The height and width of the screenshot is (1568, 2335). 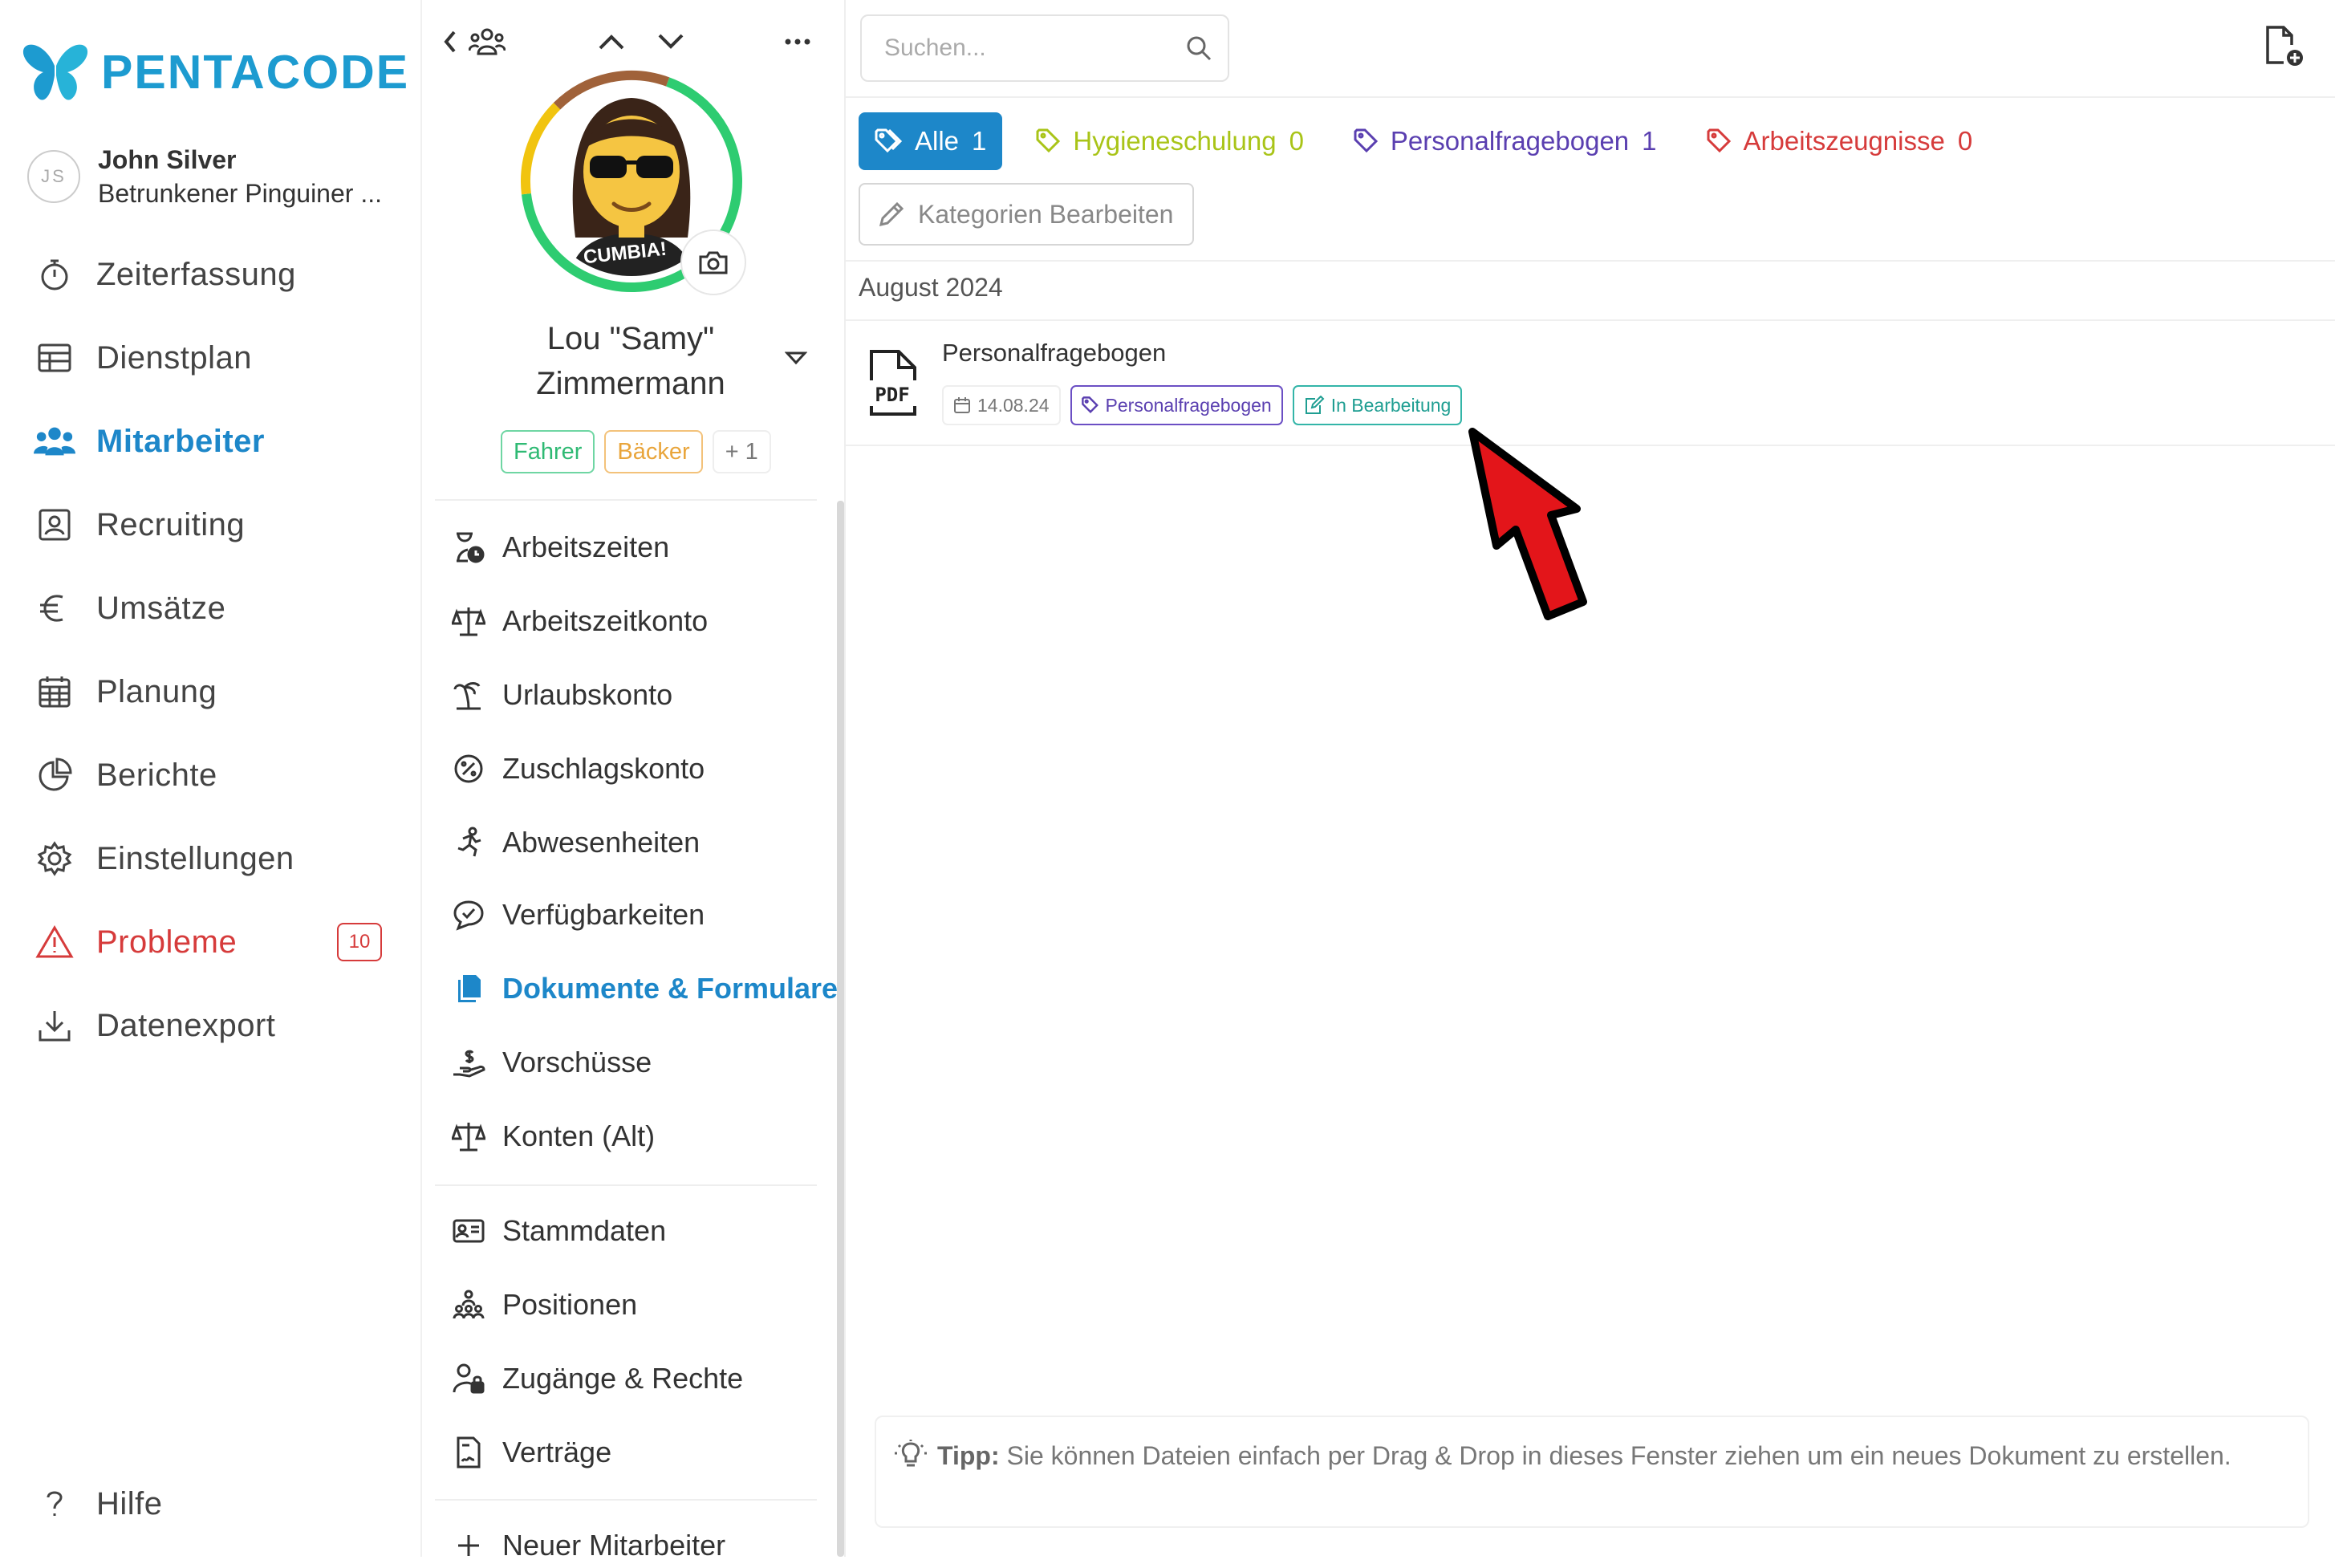 I want to click on percent-badge-icon, so click(x=469, y=768).